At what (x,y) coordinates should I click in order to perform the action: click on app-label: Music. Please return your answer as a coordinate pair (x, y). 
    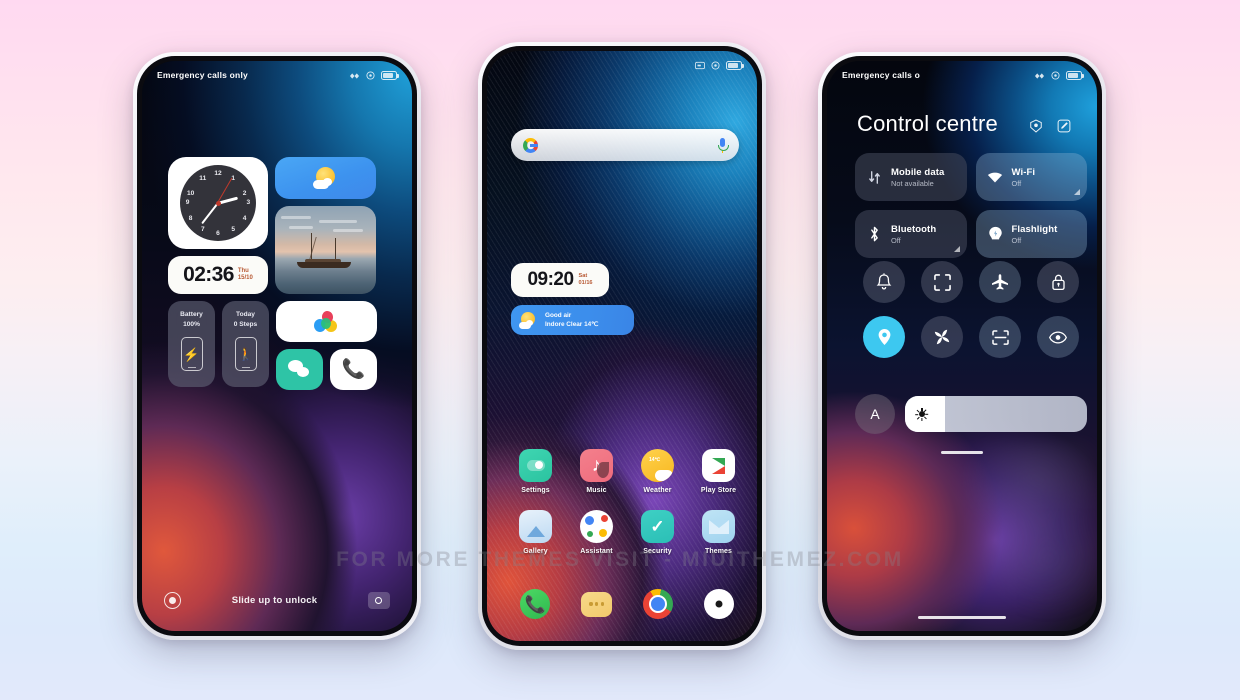
    Looking at the image, I should click on (596, 490).